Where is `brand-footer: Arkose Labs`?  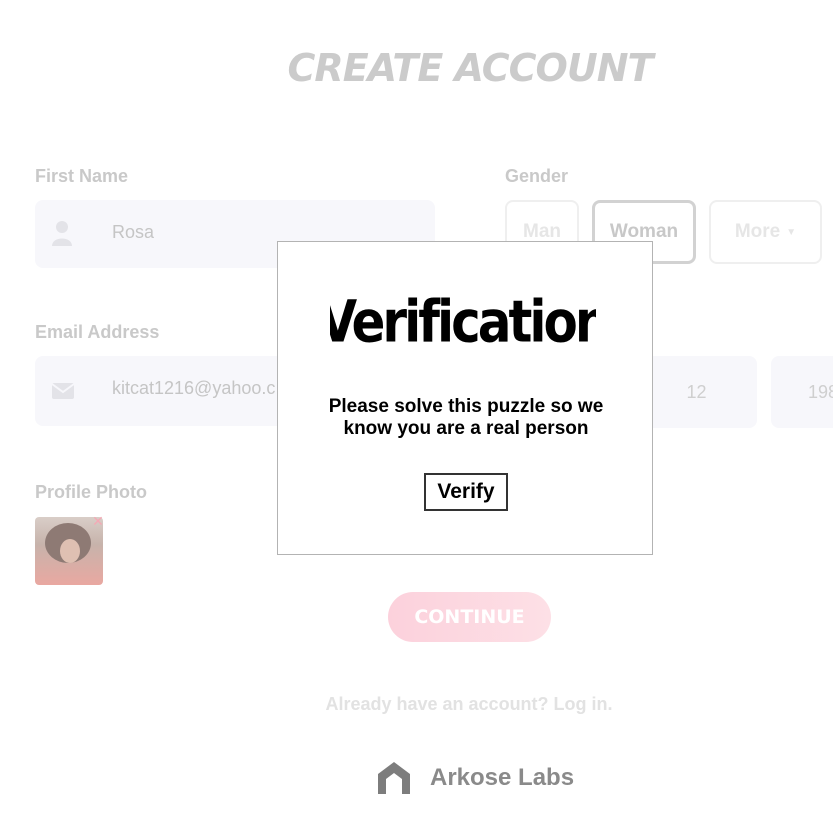
brand-footer: Arkose Labs is located at coordinates (475, 778).